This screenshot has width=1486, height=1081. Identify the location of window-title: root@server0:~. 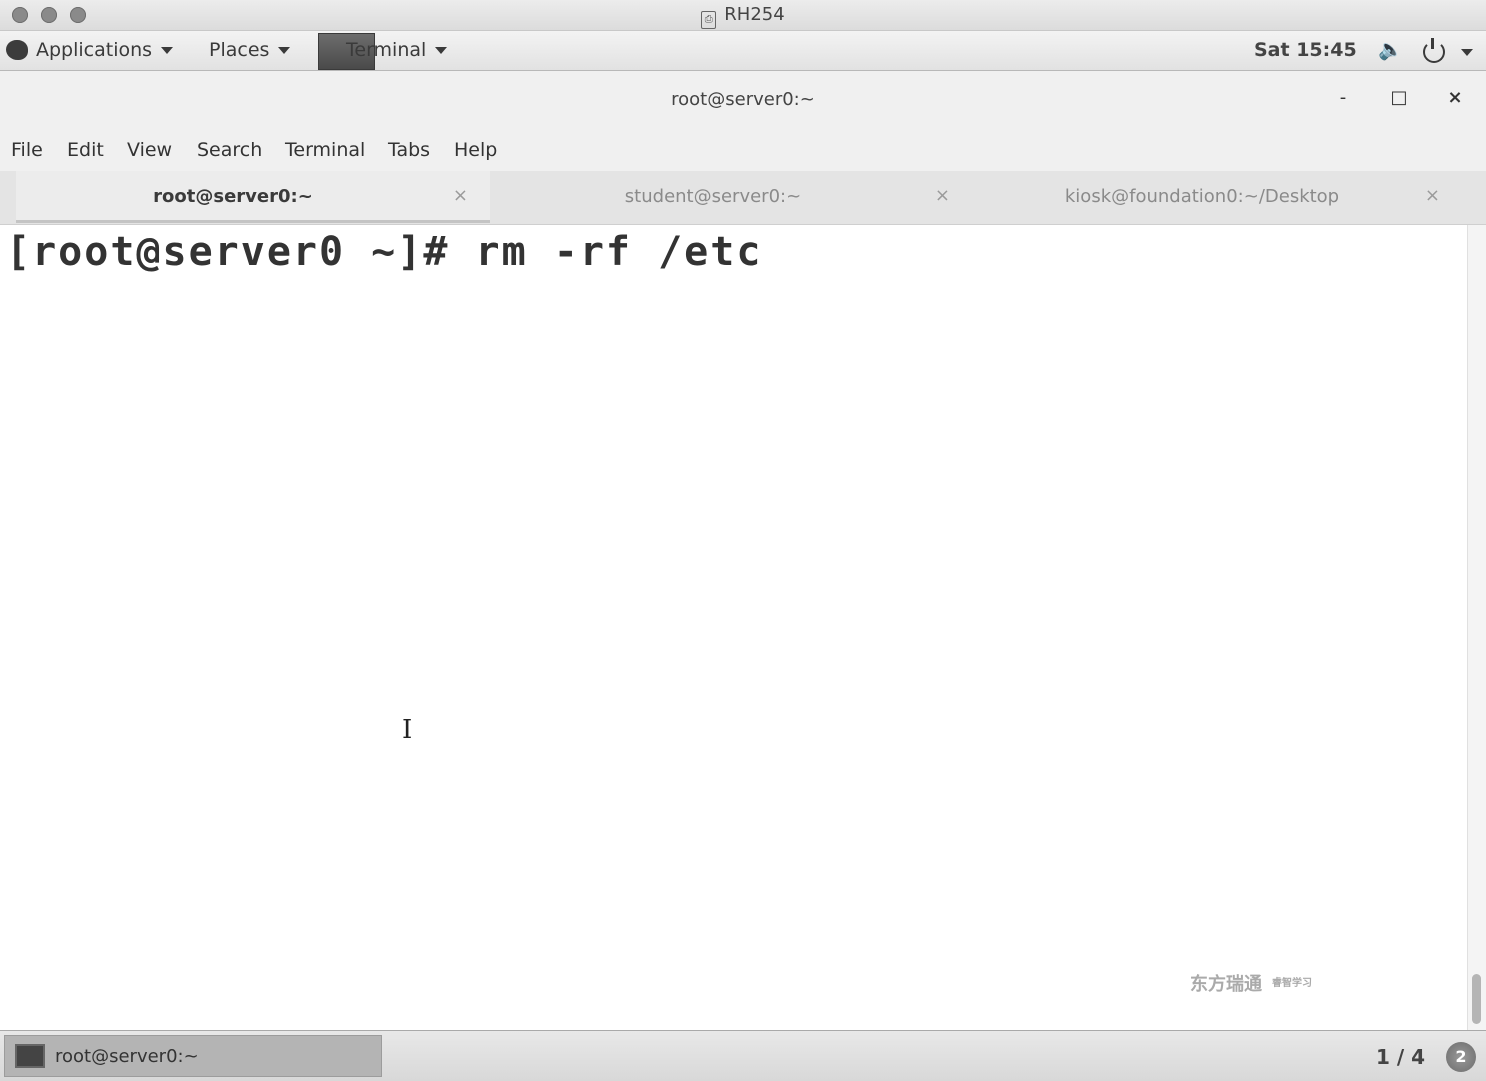
(743, 99).